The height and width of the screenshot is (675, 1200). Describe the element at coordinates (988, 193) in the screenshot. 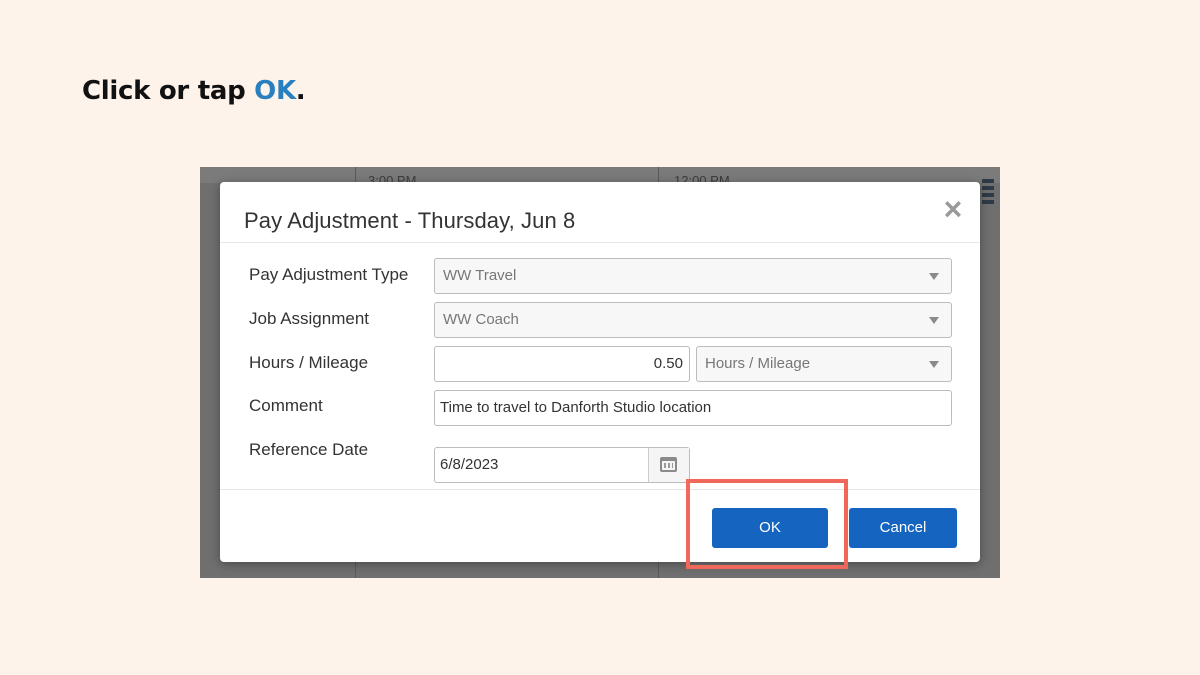

I see `background-icons` at that location.